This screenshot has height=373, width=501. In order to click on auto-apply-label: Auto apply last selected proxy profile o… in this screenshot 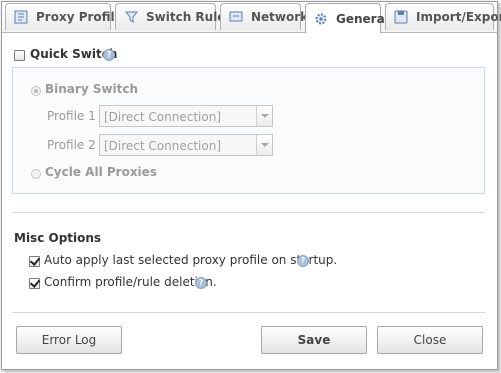, I will do `click(191, 260)`.